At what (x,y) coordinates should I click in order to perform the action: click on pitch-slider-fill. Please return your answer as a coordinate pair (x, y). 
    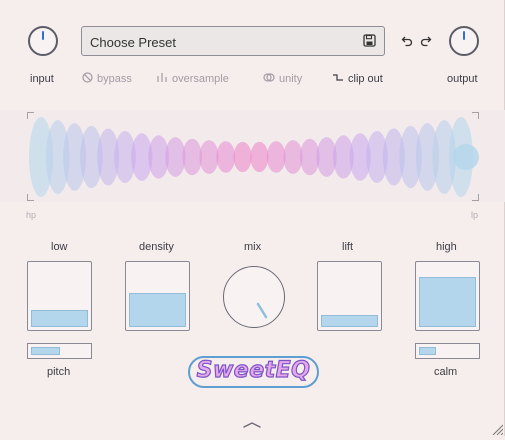
    Looking at the image, I should click on (45, 351).